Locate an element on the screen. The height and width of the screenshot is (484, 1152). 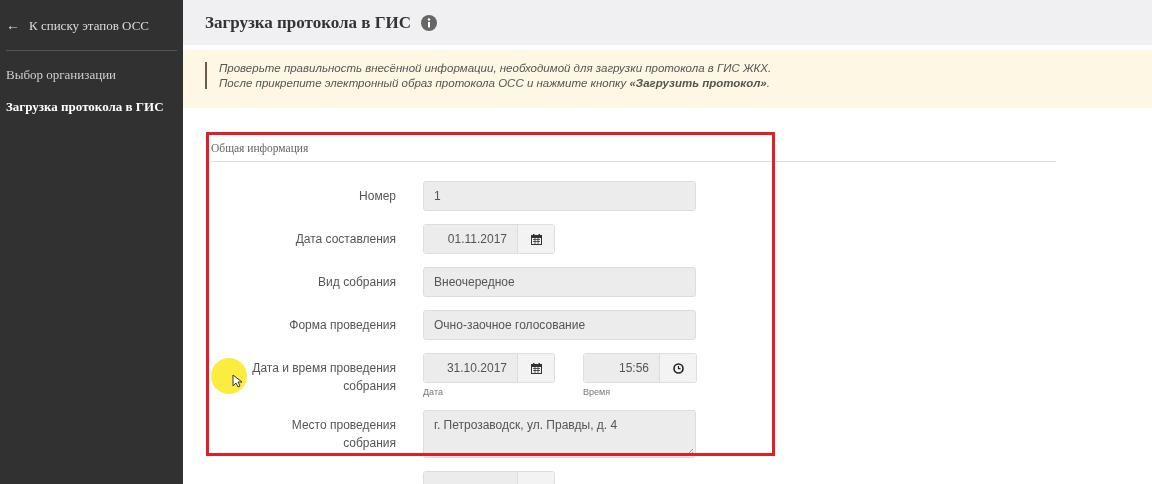
field-label: Номер is located at coordinates (377, 196).